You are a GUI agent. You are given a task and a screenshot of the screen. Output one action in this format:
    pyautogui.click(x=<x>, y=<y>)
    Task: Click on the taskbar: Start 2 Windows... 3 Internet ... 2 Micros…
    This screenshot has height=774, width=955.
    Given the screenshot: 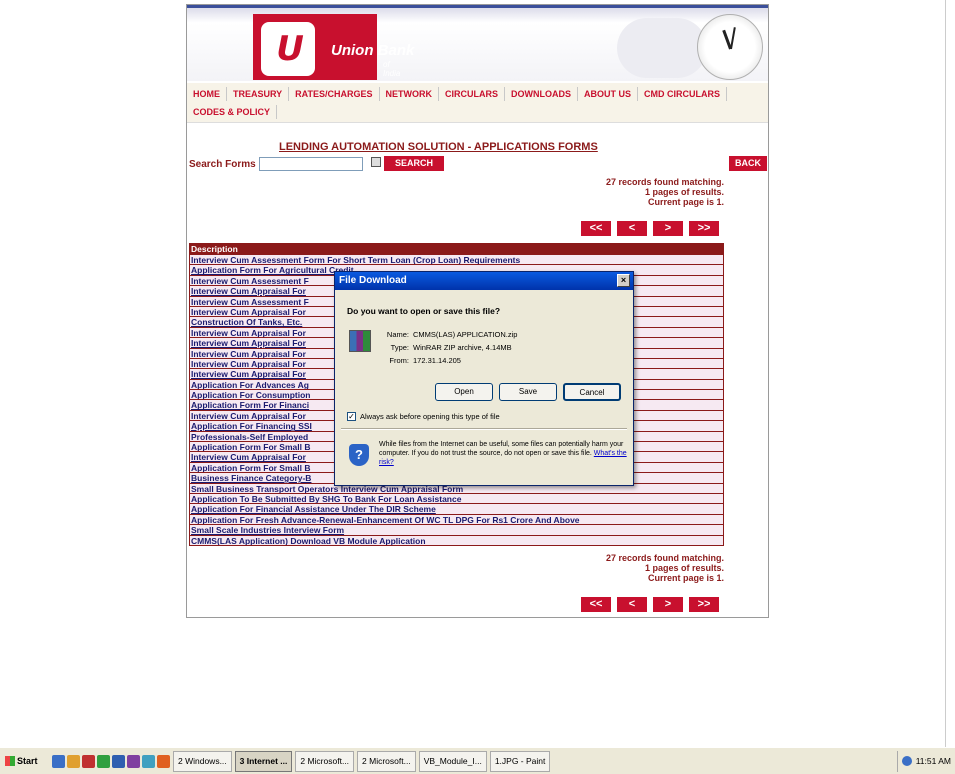 What is the action you would take?
    pyautogui.click(x=477, y=760)
    